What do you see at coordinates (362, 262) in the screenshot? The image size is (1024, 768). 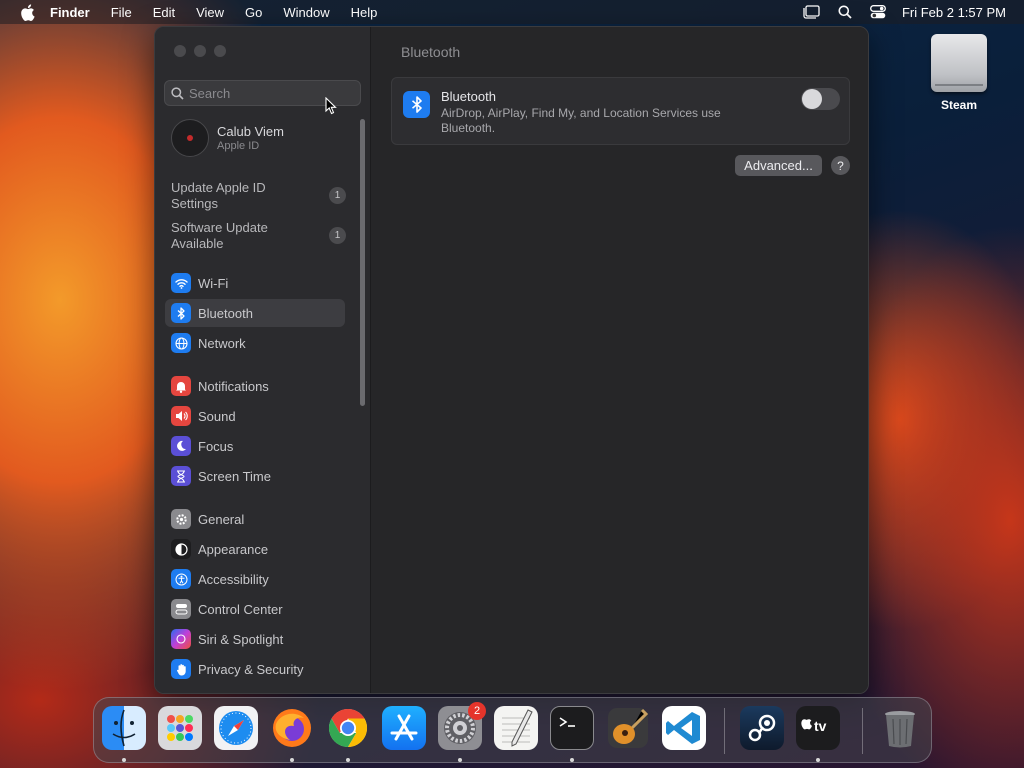 I see `sidebar-scrollbar` at bounding box center [362, 262].